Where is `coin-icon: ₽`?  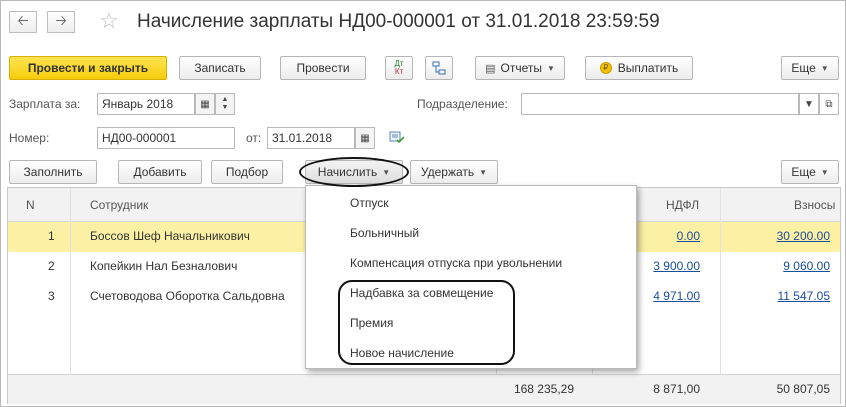
coin-icon: ₽ is located at coordinates (605, 68).